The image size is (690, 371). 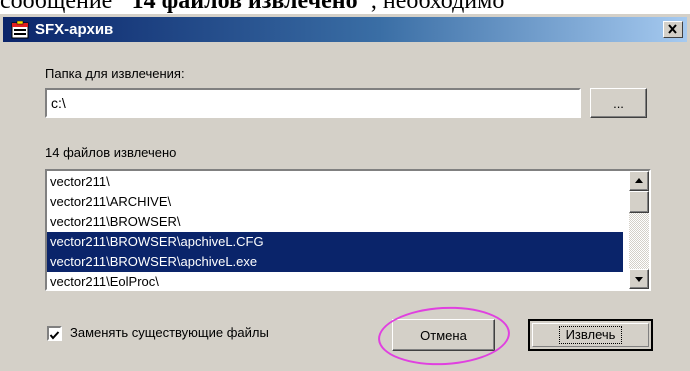 I want to click on scroll-up-button, so click(x=639, y=181).